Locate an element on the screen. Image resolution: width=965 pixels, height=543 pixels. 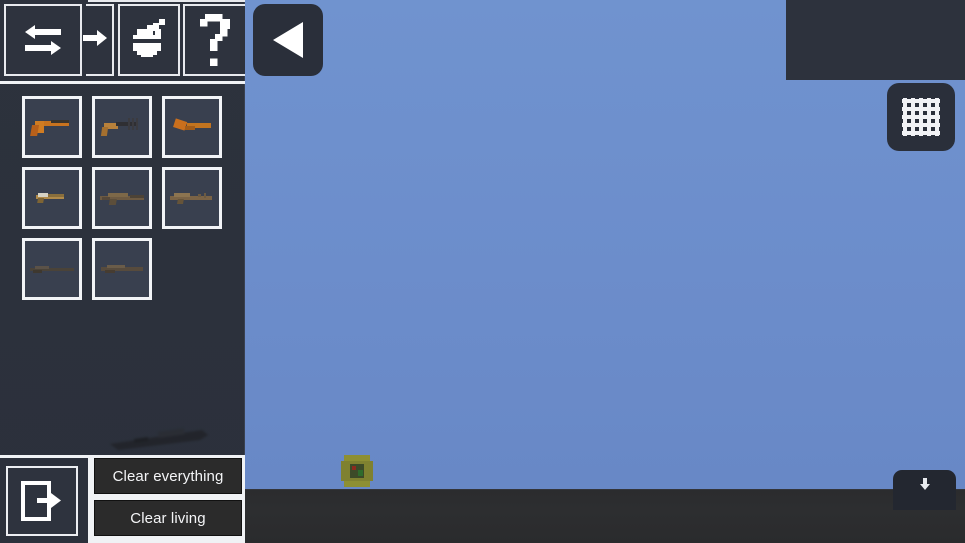
weapon-slot-carbine is located at coordinates (192, 198).